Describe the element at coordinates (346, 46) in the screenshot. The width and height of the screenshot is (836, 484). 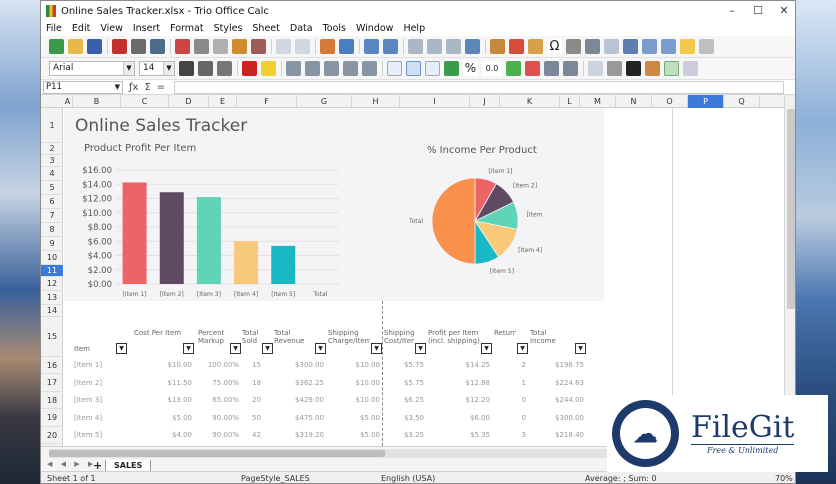
I see `spellcheck-icon` at that location.